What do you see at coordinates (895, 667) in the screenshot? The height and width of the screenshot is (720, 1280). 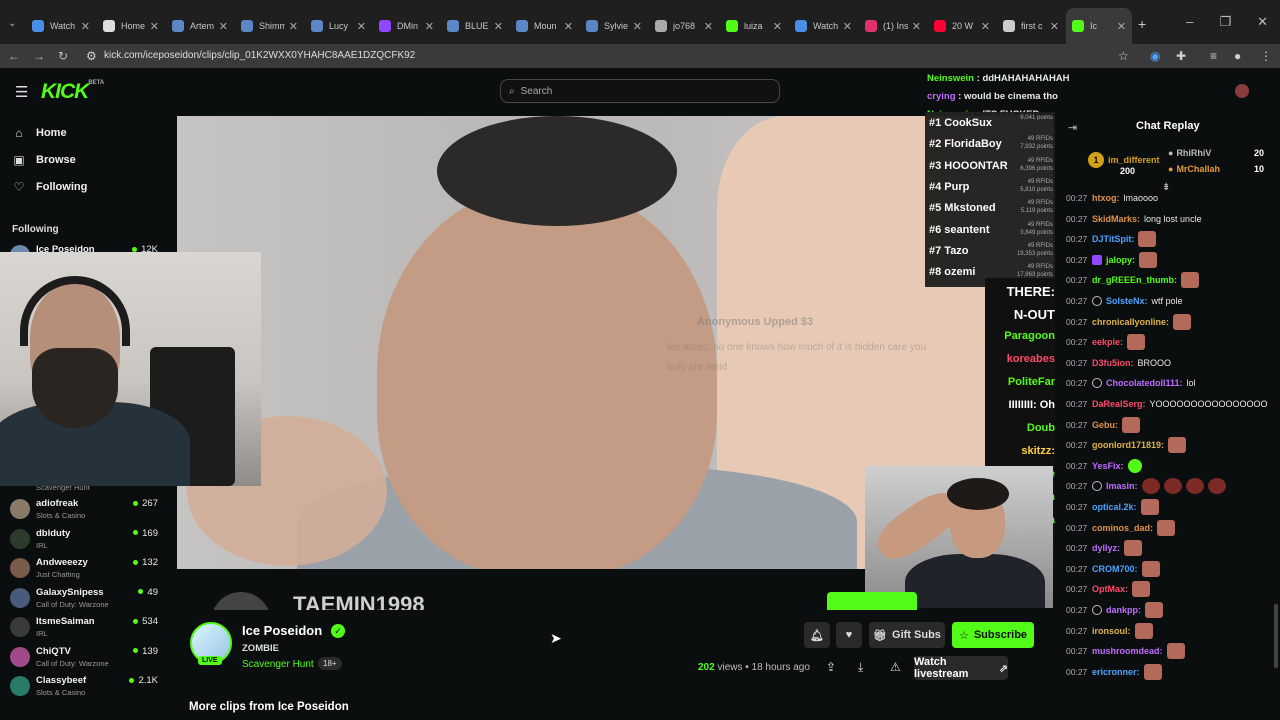 I see `report-icon: ⚠` at bounding box center [895, 667].